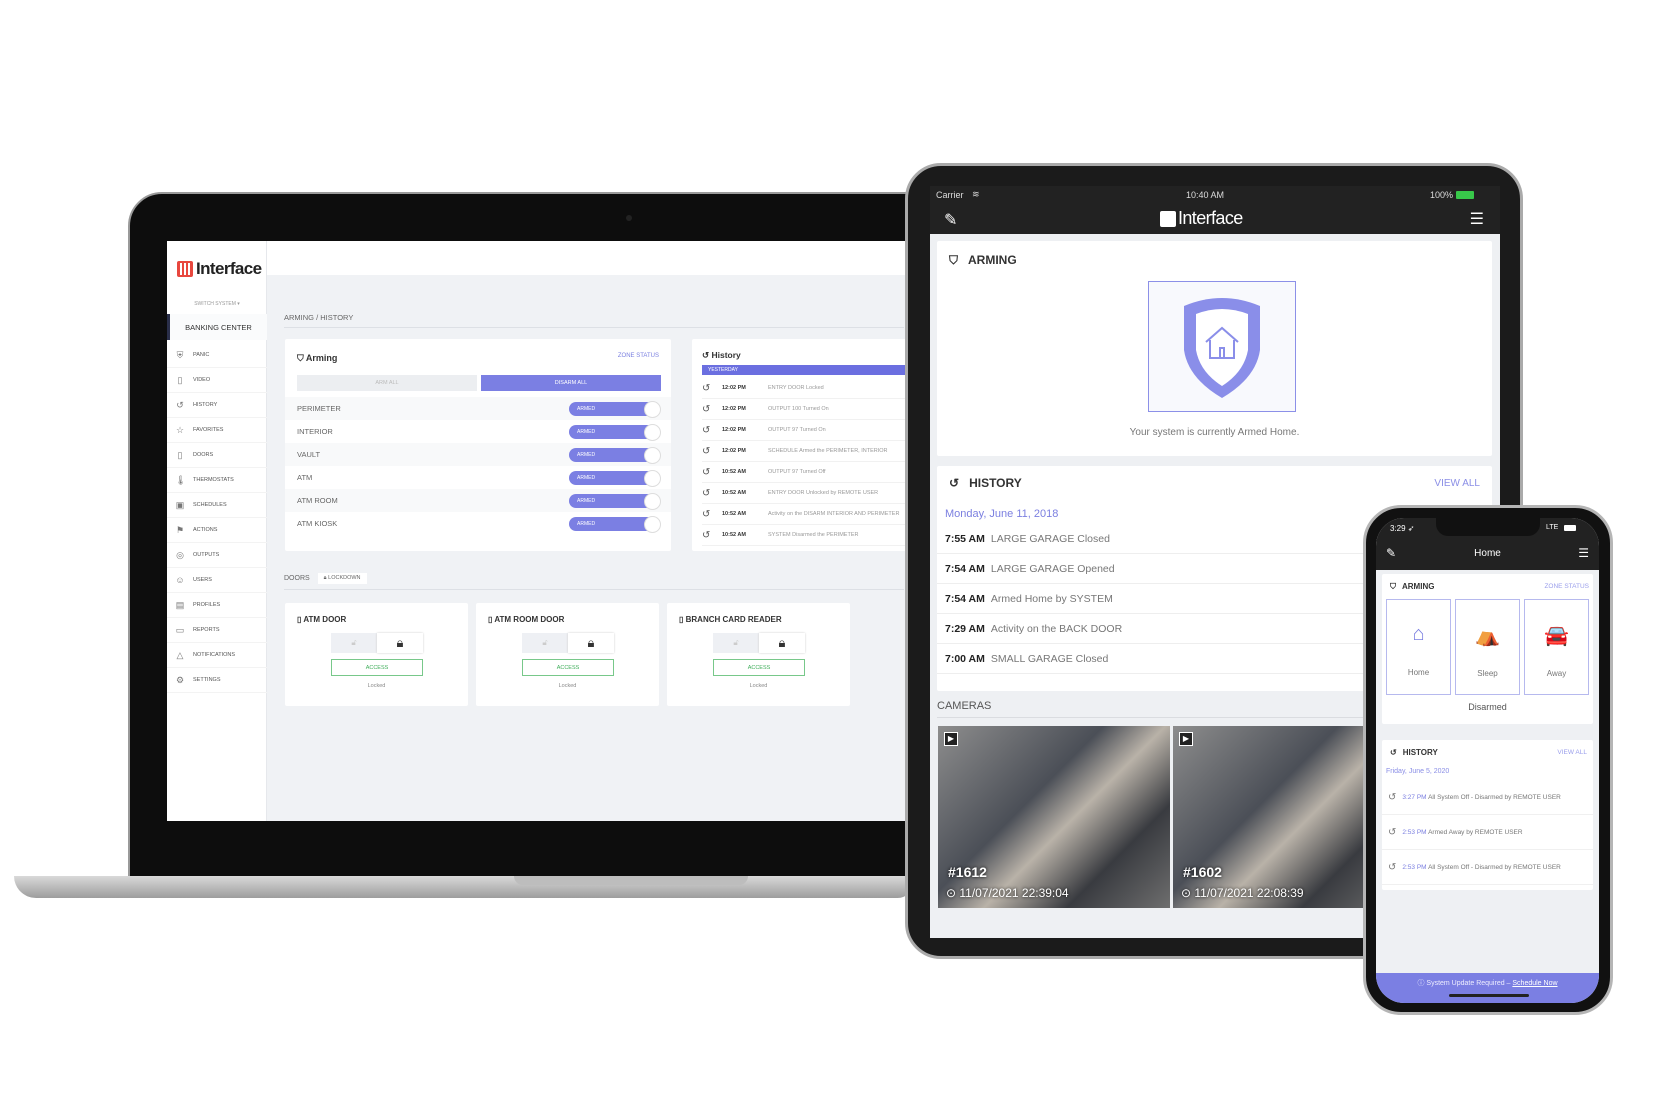  I want to click on history-text: All System Off - Disarmed by REMOTE USER, so click(1494, 797).